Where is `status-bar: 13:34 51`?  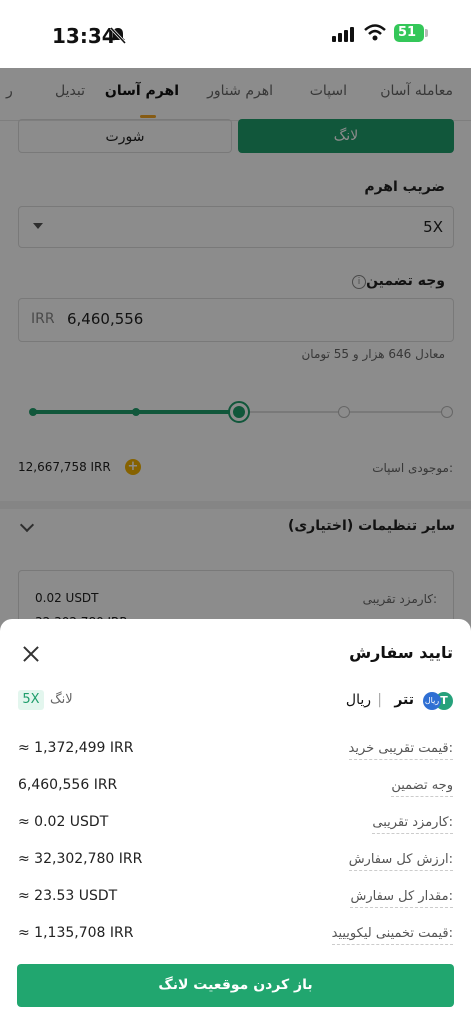
status-bar: 13:34 51 is located at coordinates (235, 34).